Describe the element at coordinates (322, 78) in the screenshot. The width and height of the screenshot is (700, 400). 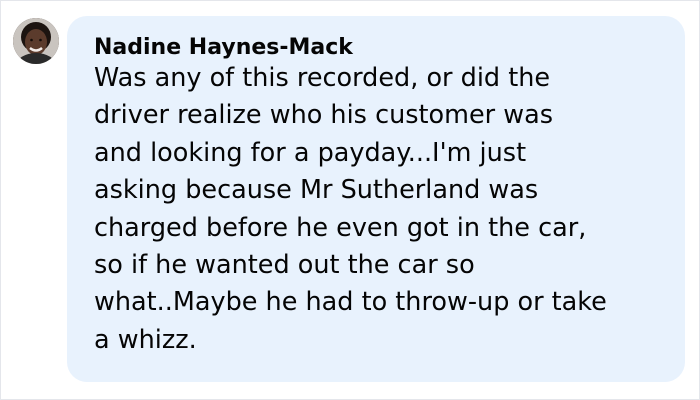
I see `comment-text-line: Was any of this recorded, or did the` at that location.